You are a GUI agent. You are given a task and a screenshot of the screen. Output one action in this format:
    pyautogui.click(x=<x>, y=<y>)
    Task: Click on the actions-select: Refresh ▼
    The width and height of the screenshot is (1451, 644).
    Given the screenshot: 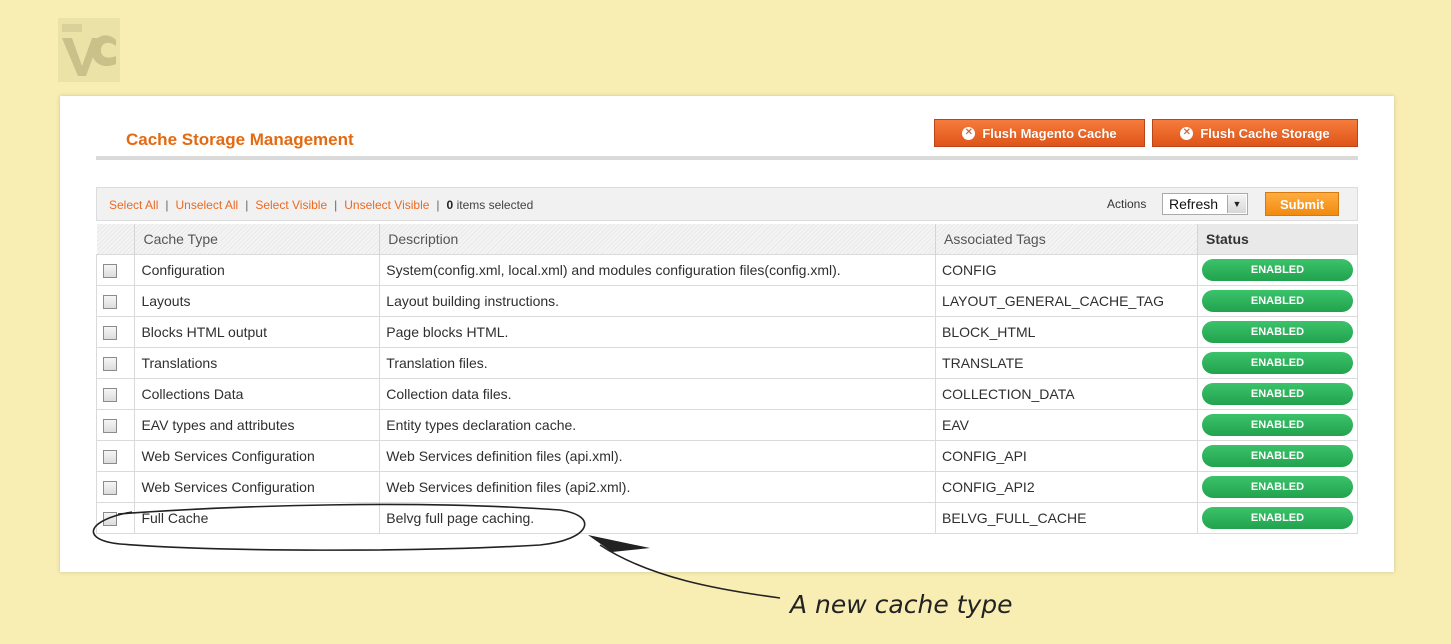 What is the action you would take?
    pyautogui.click(x=1205, y=204)
    